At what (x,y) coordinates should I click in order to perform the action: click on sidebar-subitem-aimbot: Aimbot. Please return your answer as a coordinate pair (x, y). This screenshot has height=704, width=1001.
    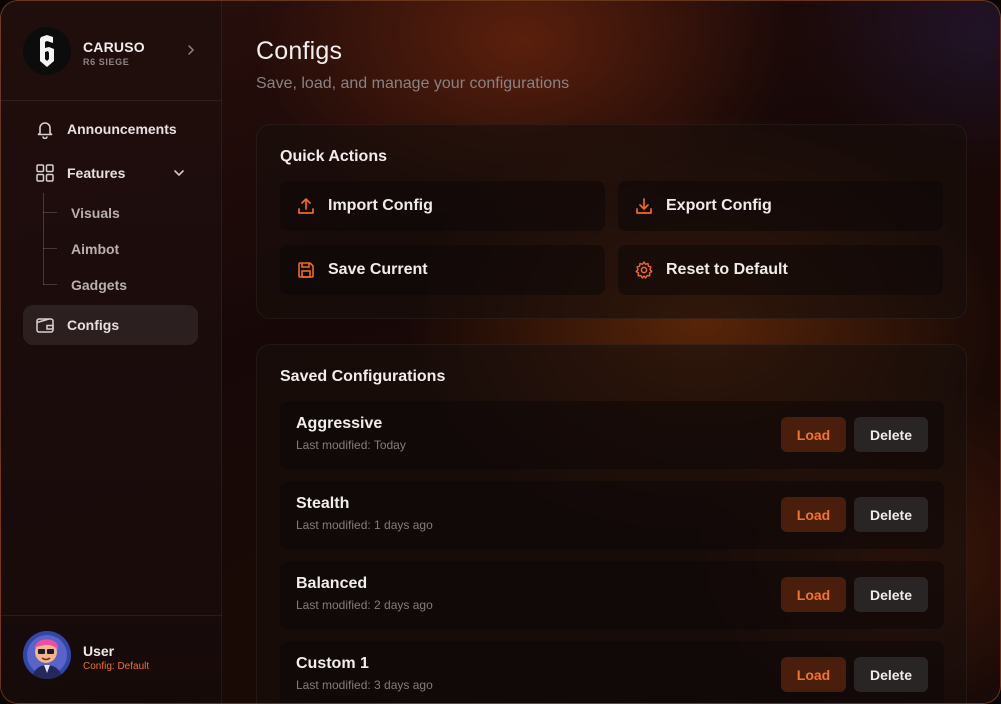
    Looking at the image, I should click on (81, 249).